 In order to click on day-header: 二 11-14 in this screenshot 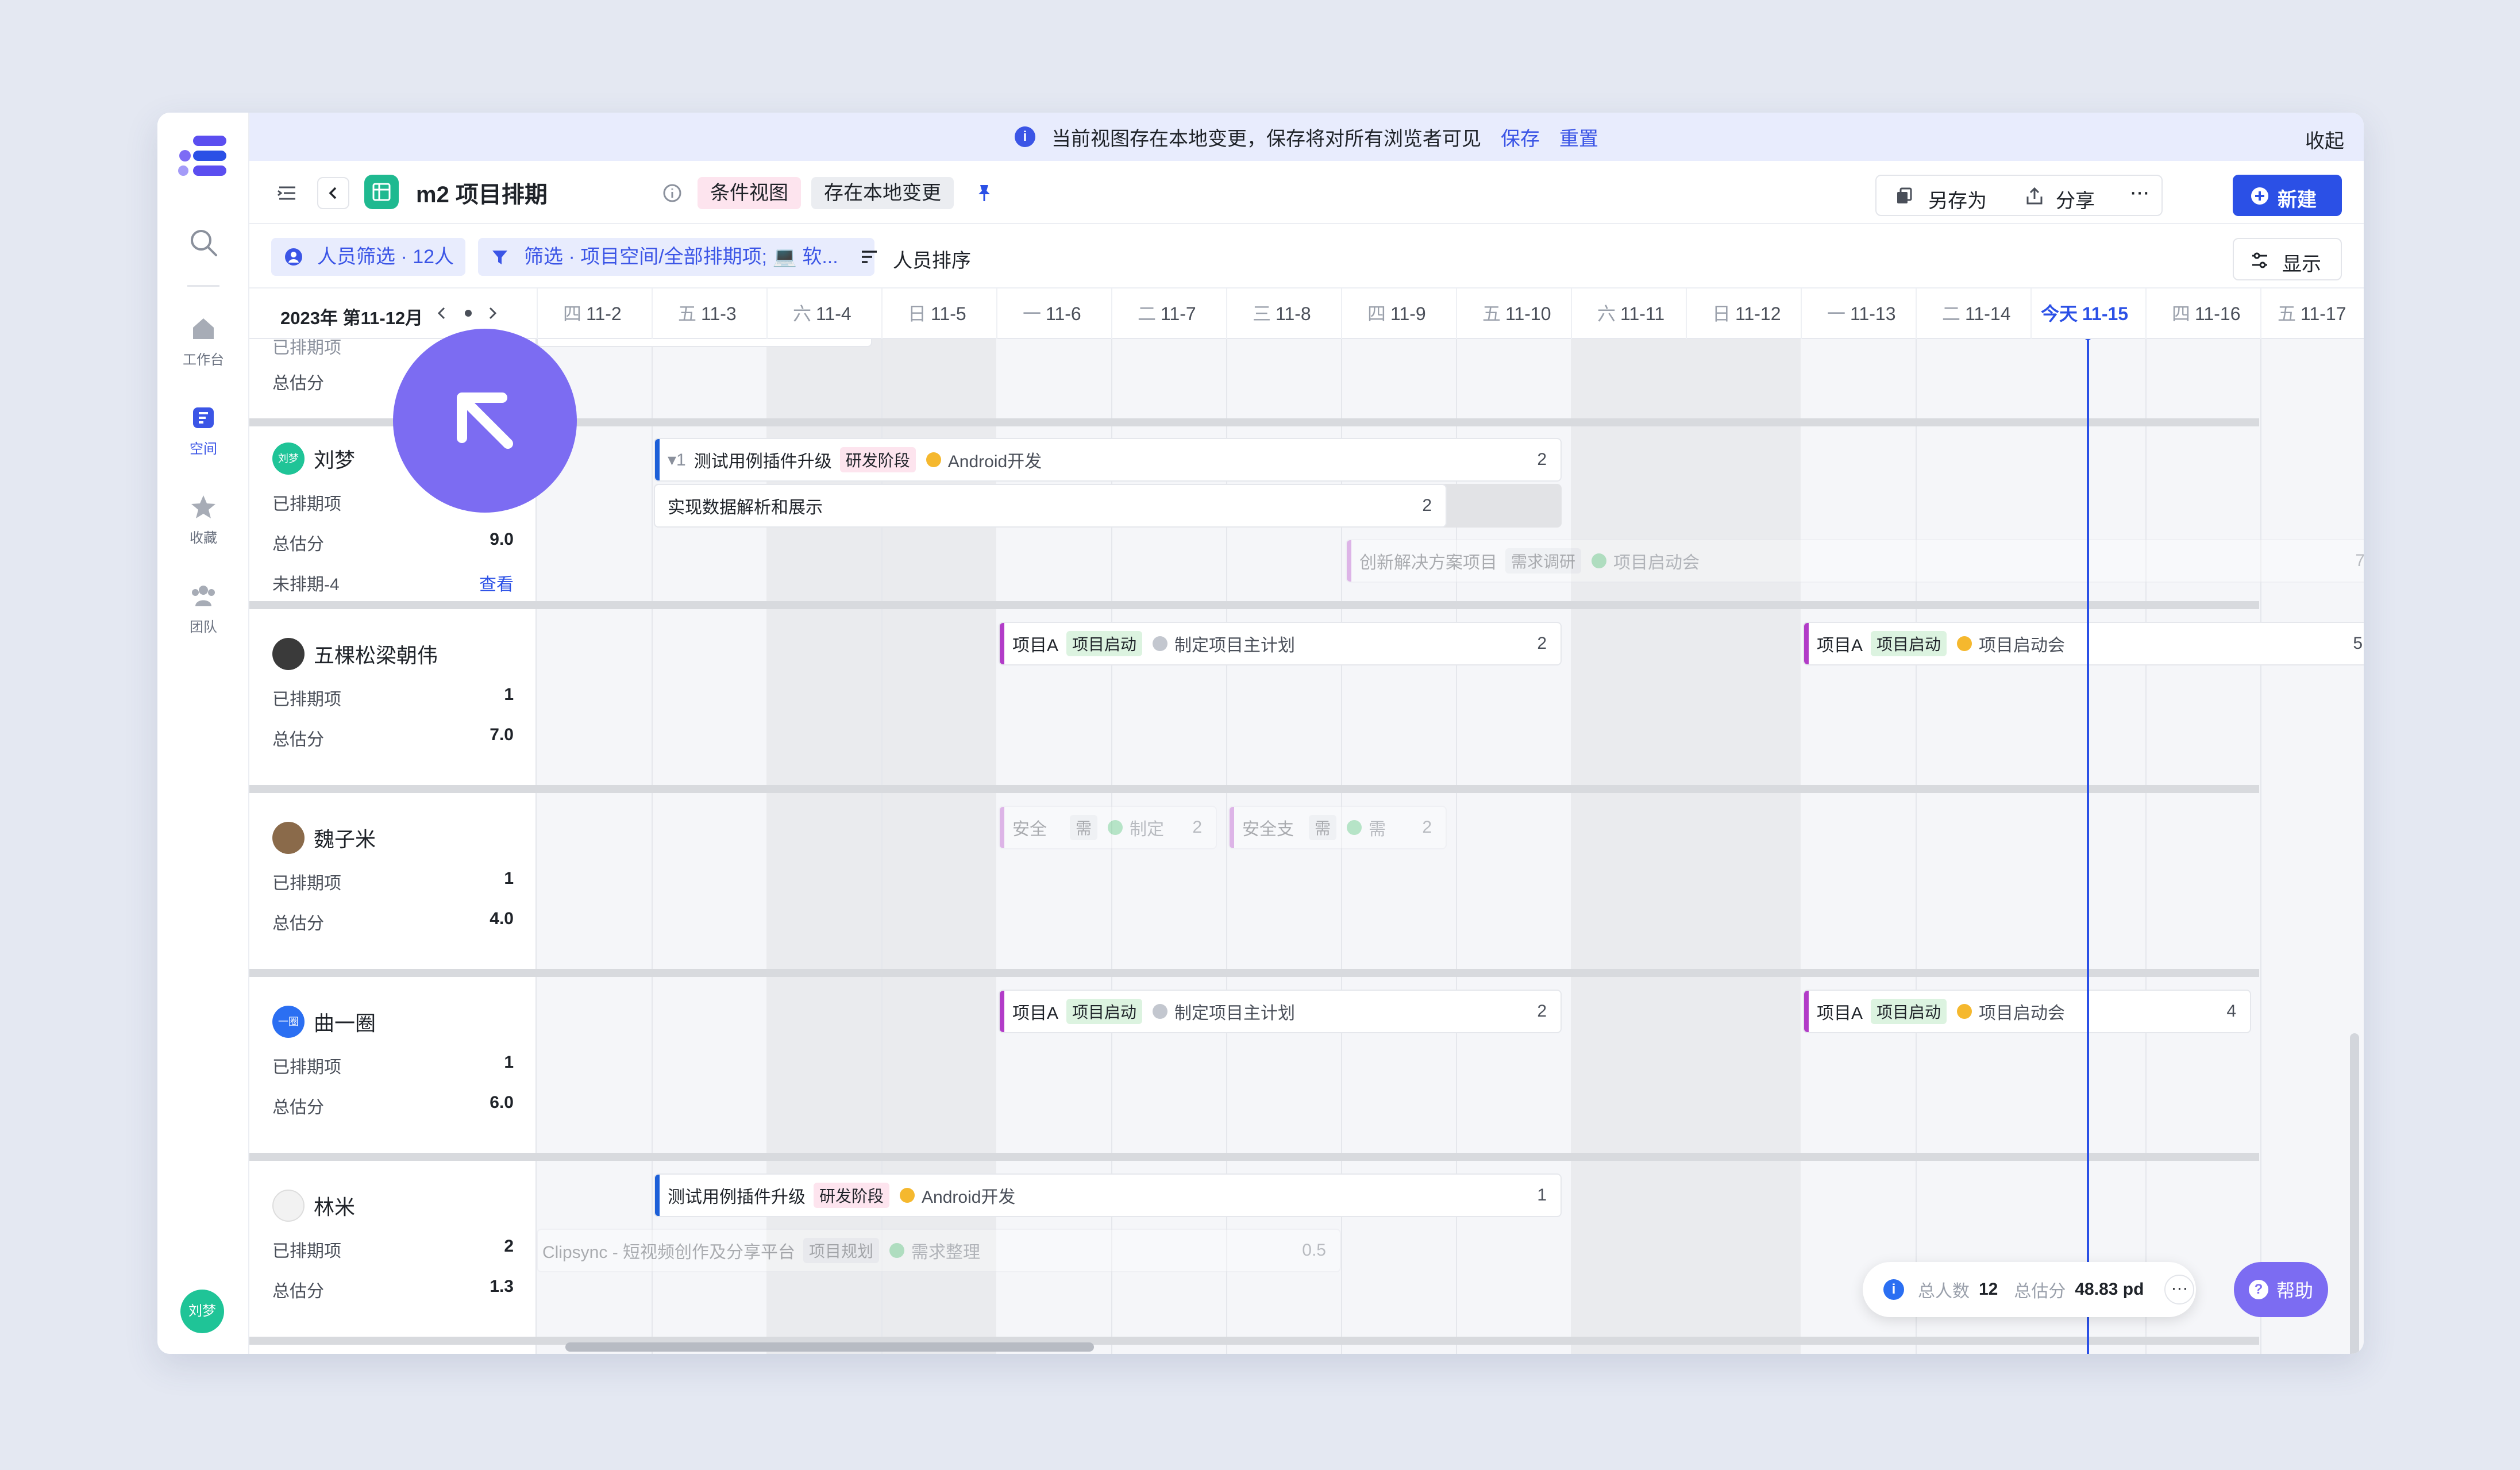, I will do `click(1973, 313)`.